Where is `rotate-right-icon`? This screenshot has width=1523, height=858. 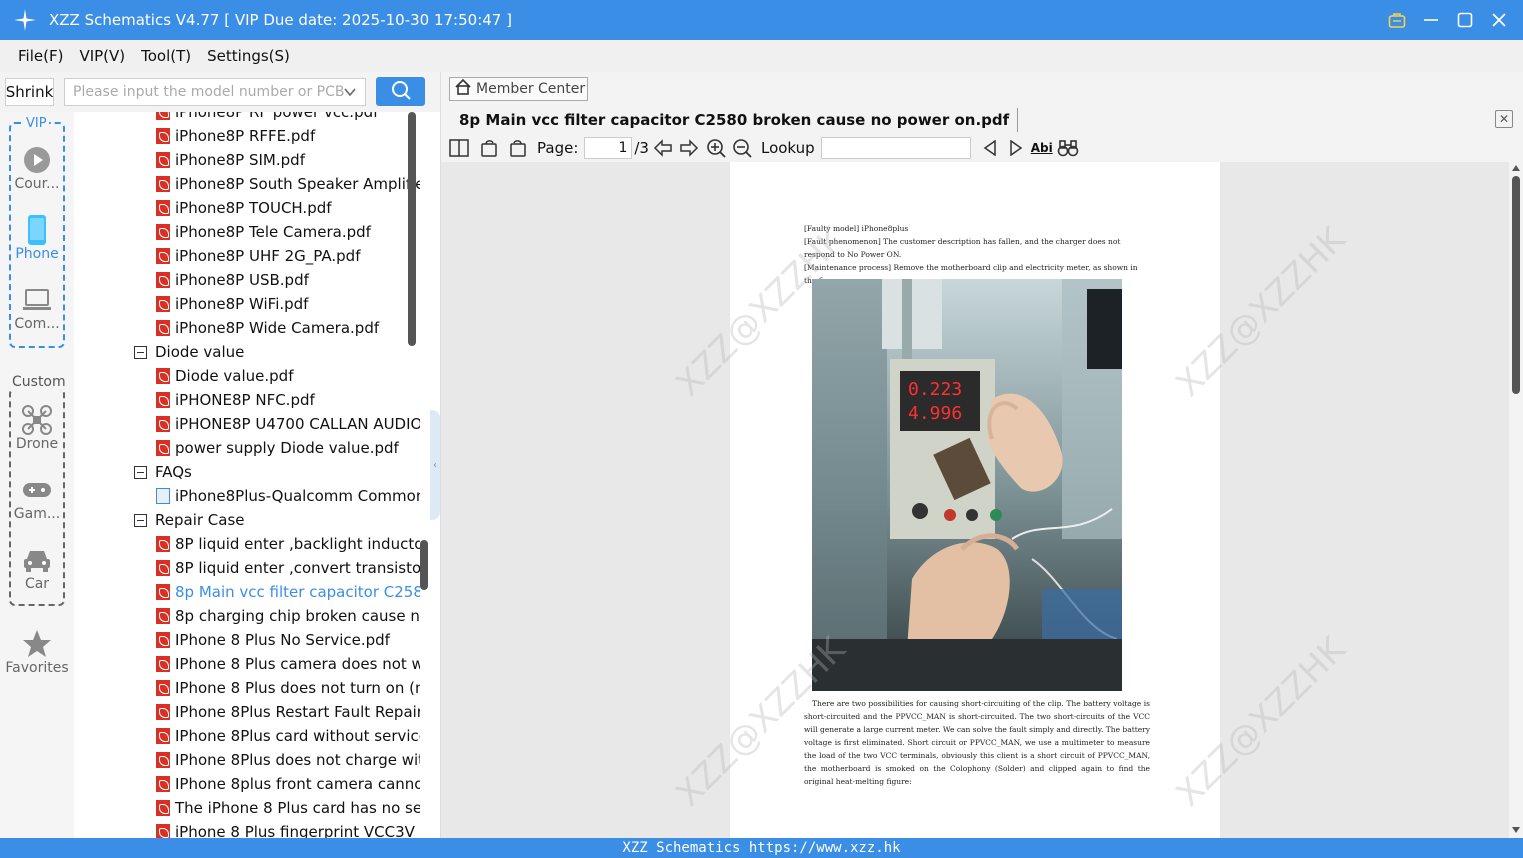
rotate-right-icon is located at coordinates (517, 148).